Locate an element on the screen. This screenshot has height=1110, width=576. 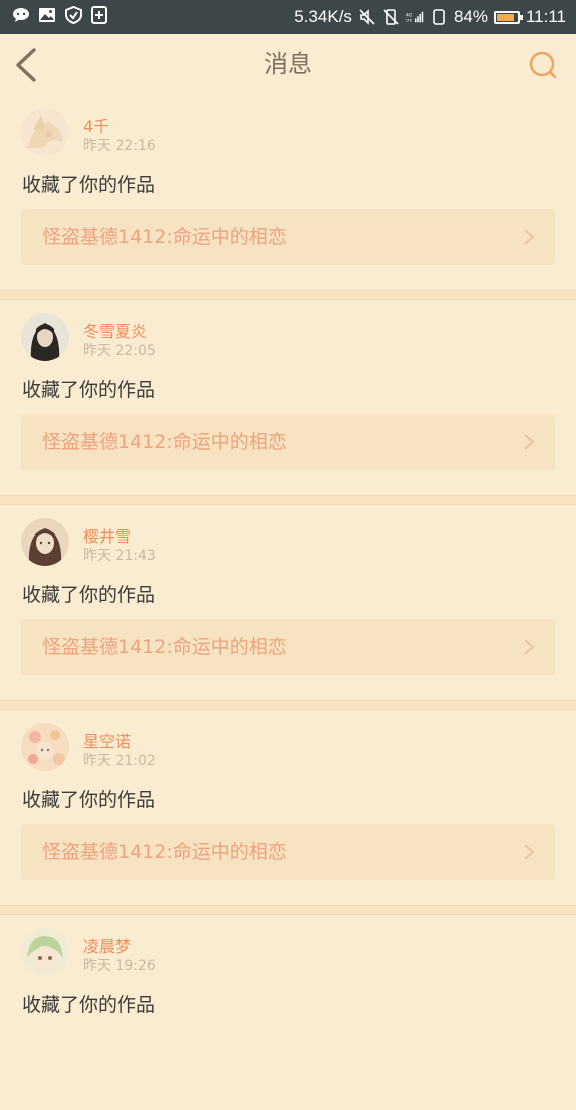
mute-icon is located at coordinates (367, 17).